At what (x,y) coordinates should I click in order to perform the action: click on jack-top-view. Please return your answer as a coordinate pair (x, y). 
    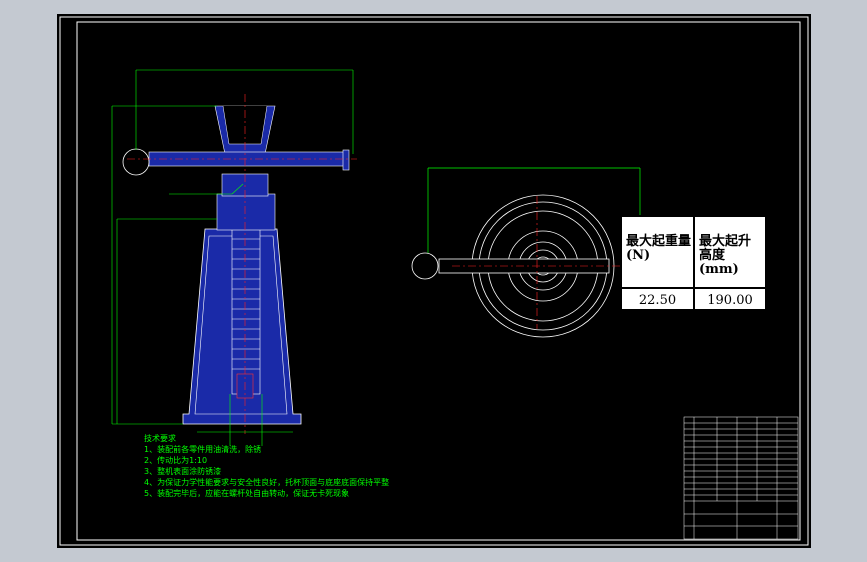
    Looking at the image, I should click on (526, 252).